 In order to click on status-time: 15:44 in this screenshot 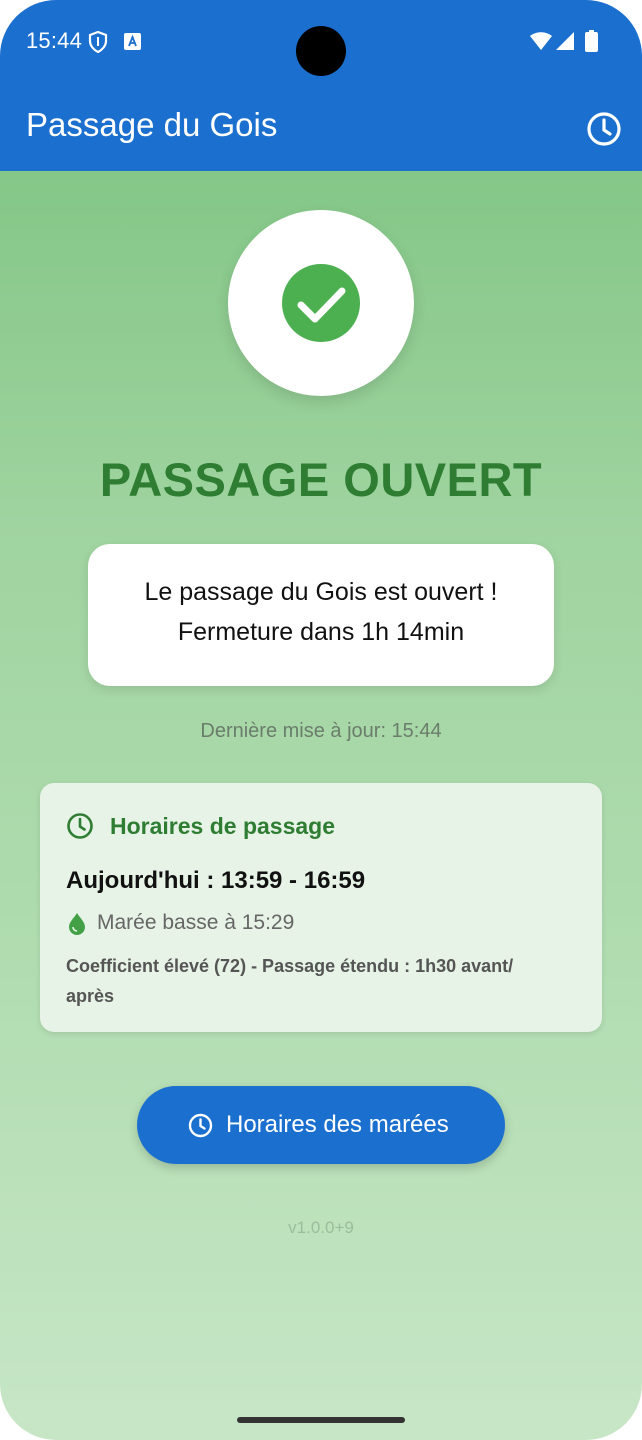, I will do `click(54, 40)`.